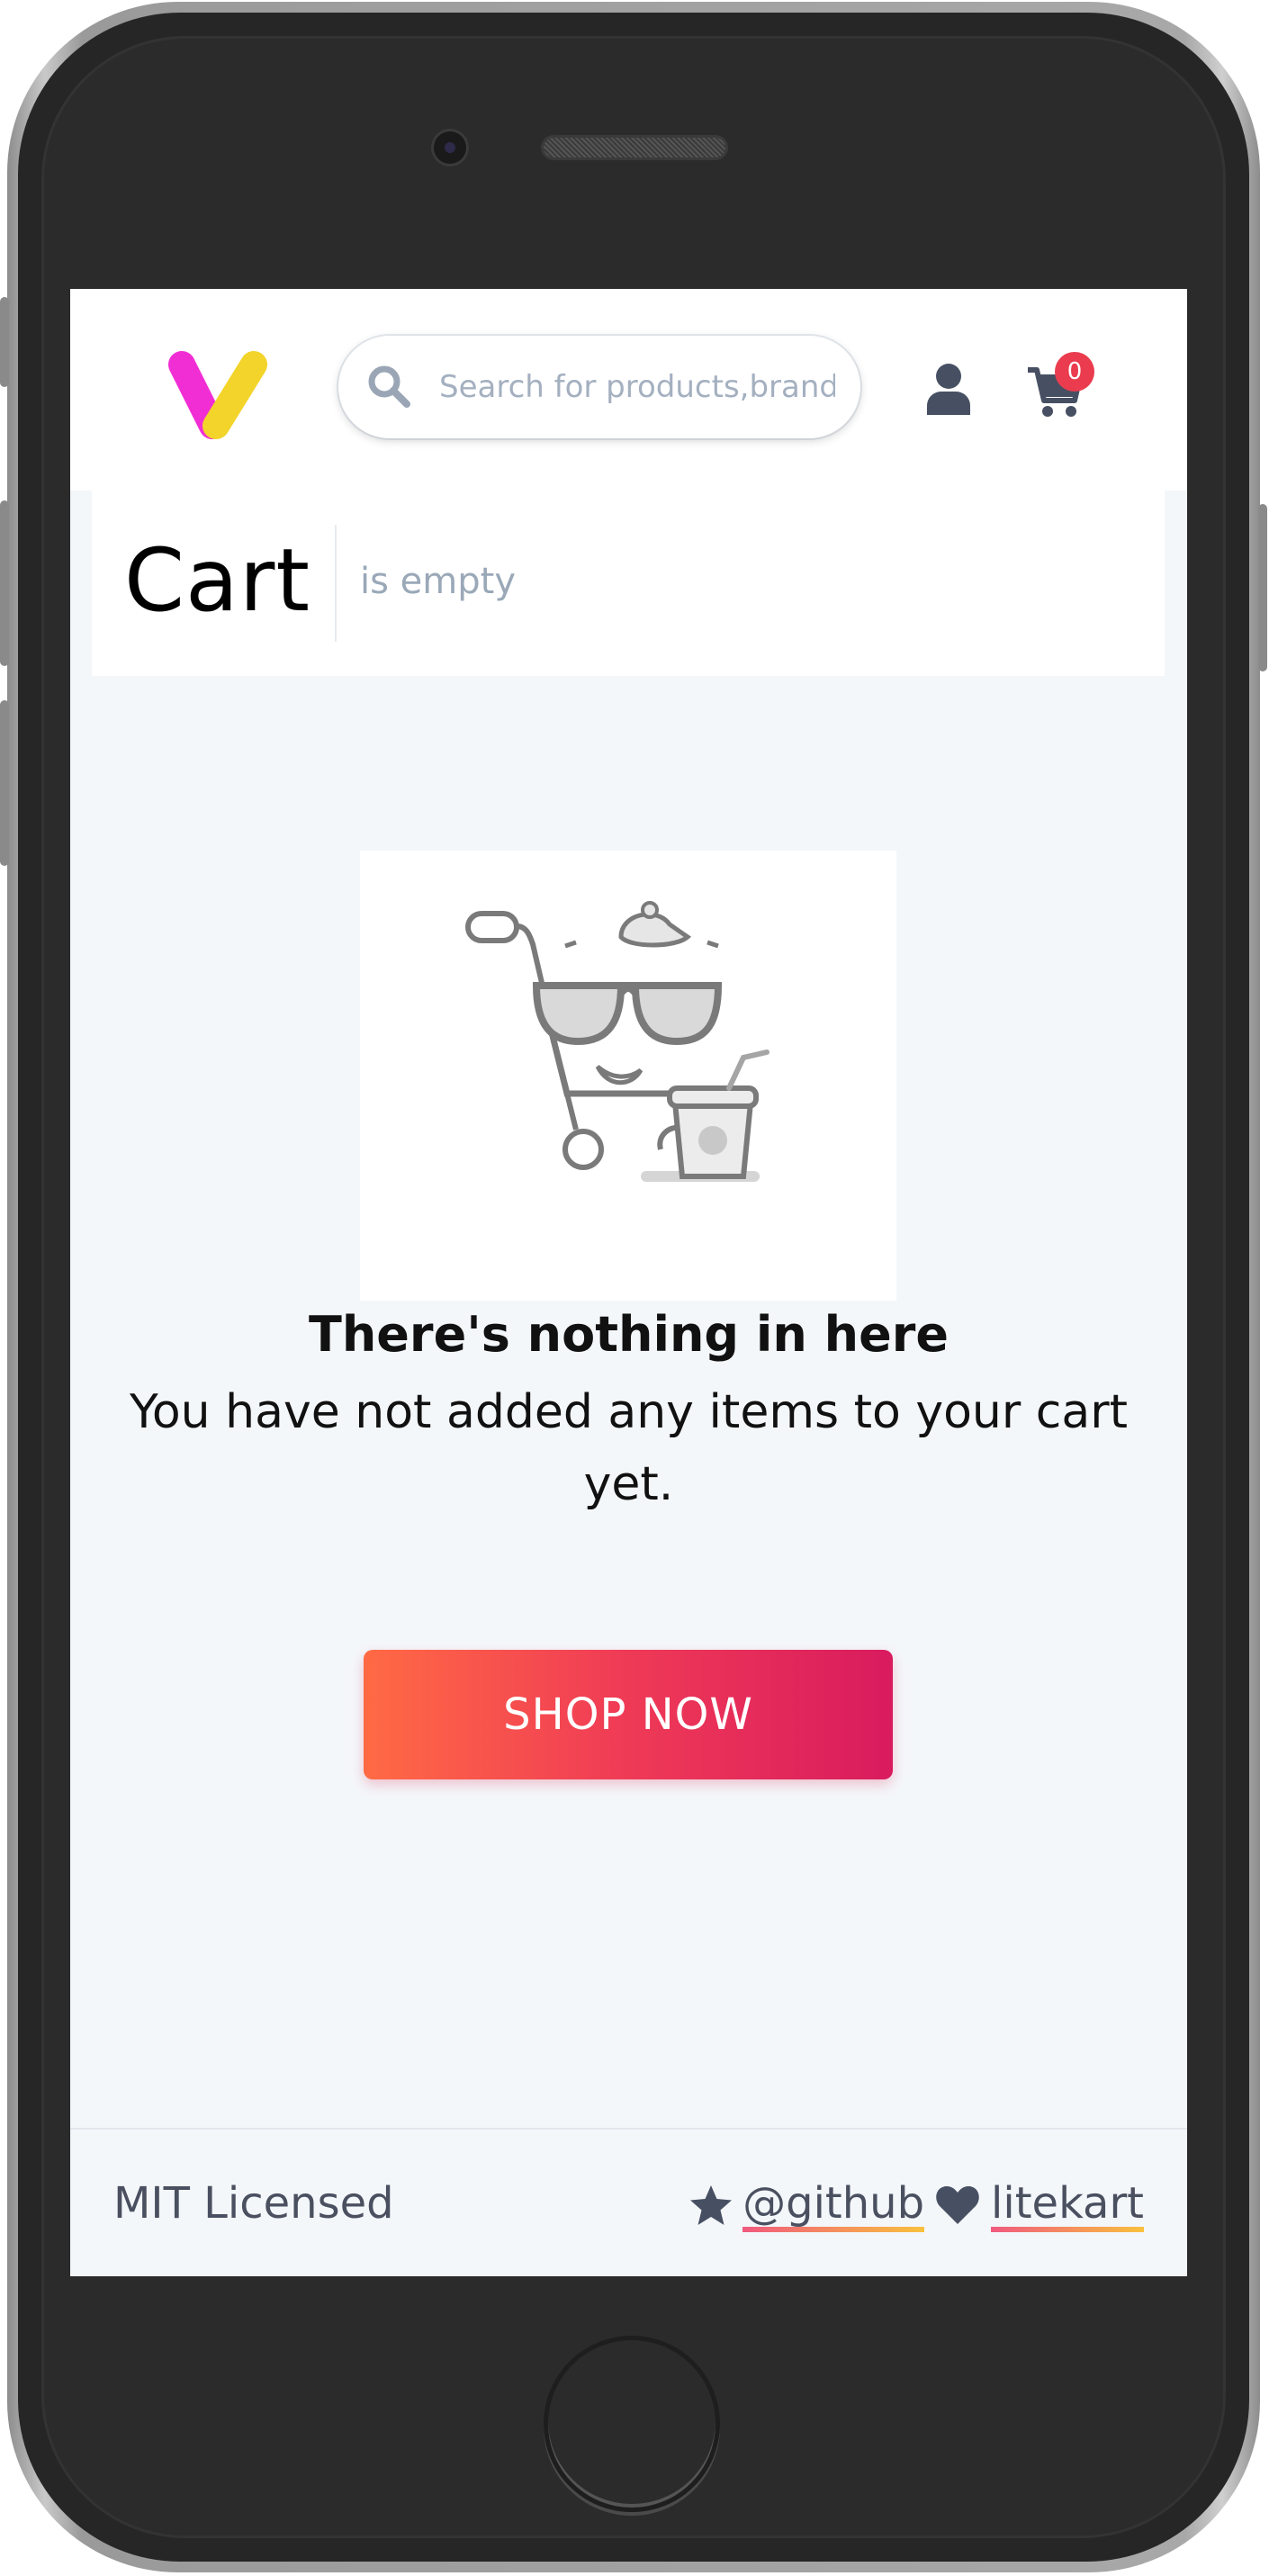 Image resolution: width=1269 pixels, height=2576 pixels. Describe the element at coordinates (217, 580) in the screenshot. I see `page-title: Cart` at that location.